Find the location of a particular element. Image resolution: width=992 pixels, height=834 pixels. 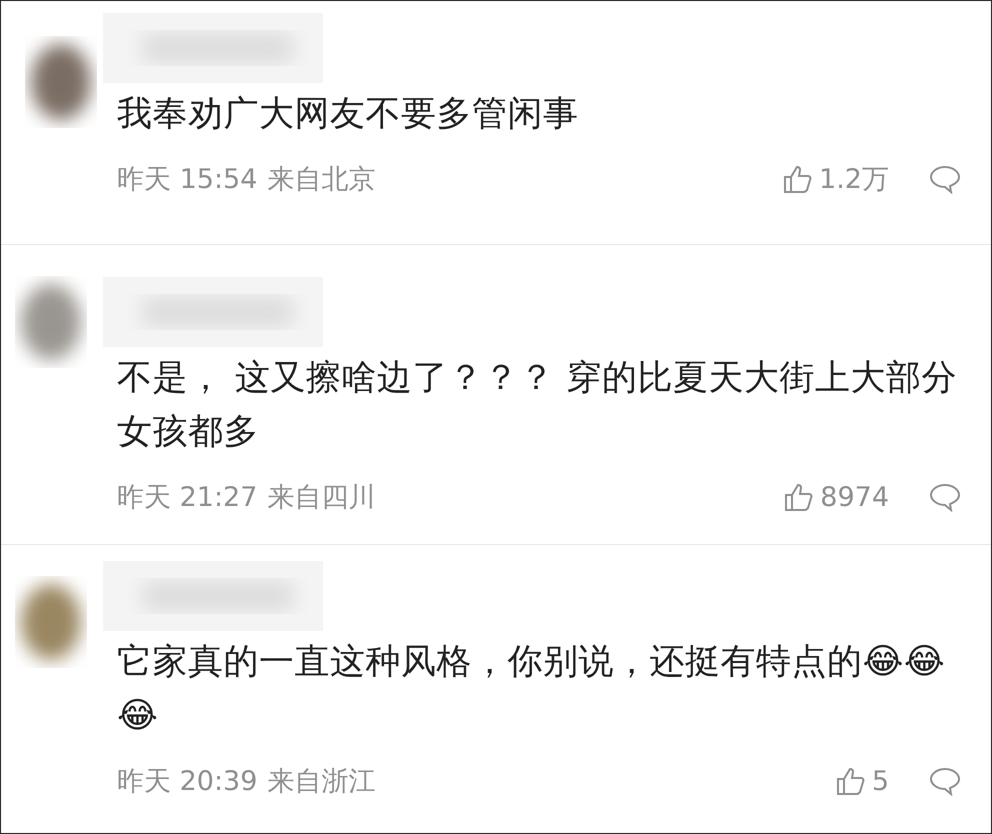

comment-time: 昨天 15:54 is located at coordinates (187, 180).